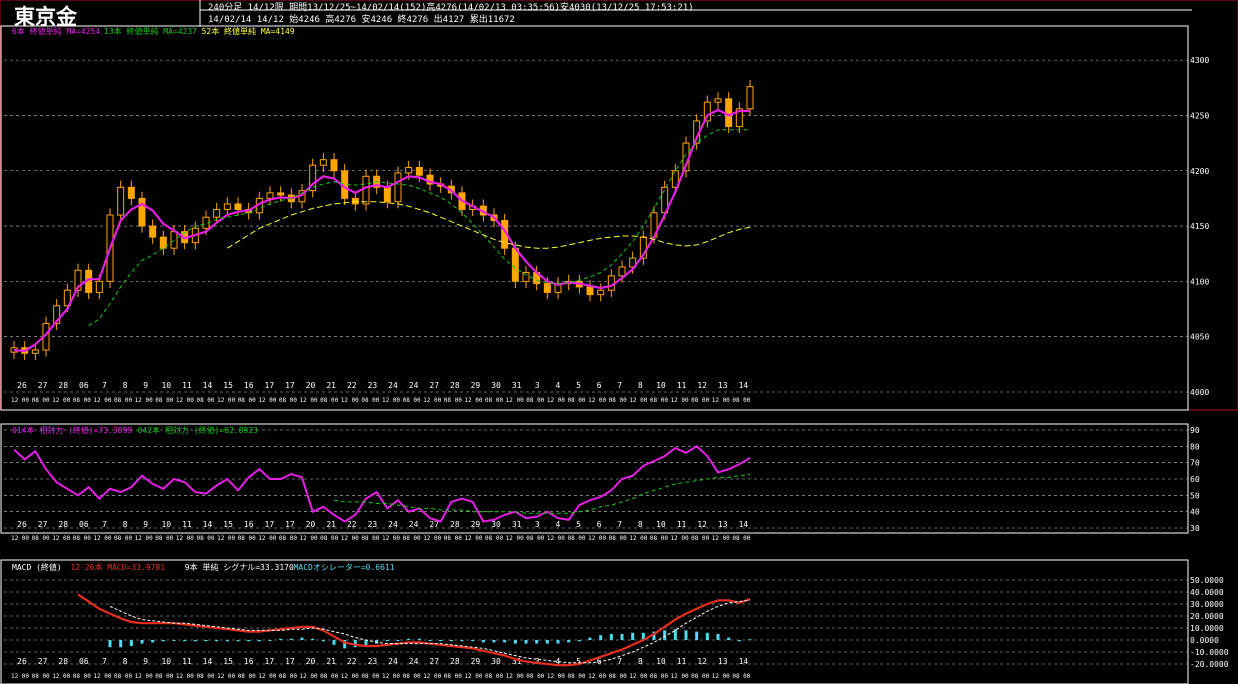 This screenshot has height=684, width=1238. Describe the element at coordinates (1195, 512) in the screenshot. I see `y-tick-label-1: 40` at that location.